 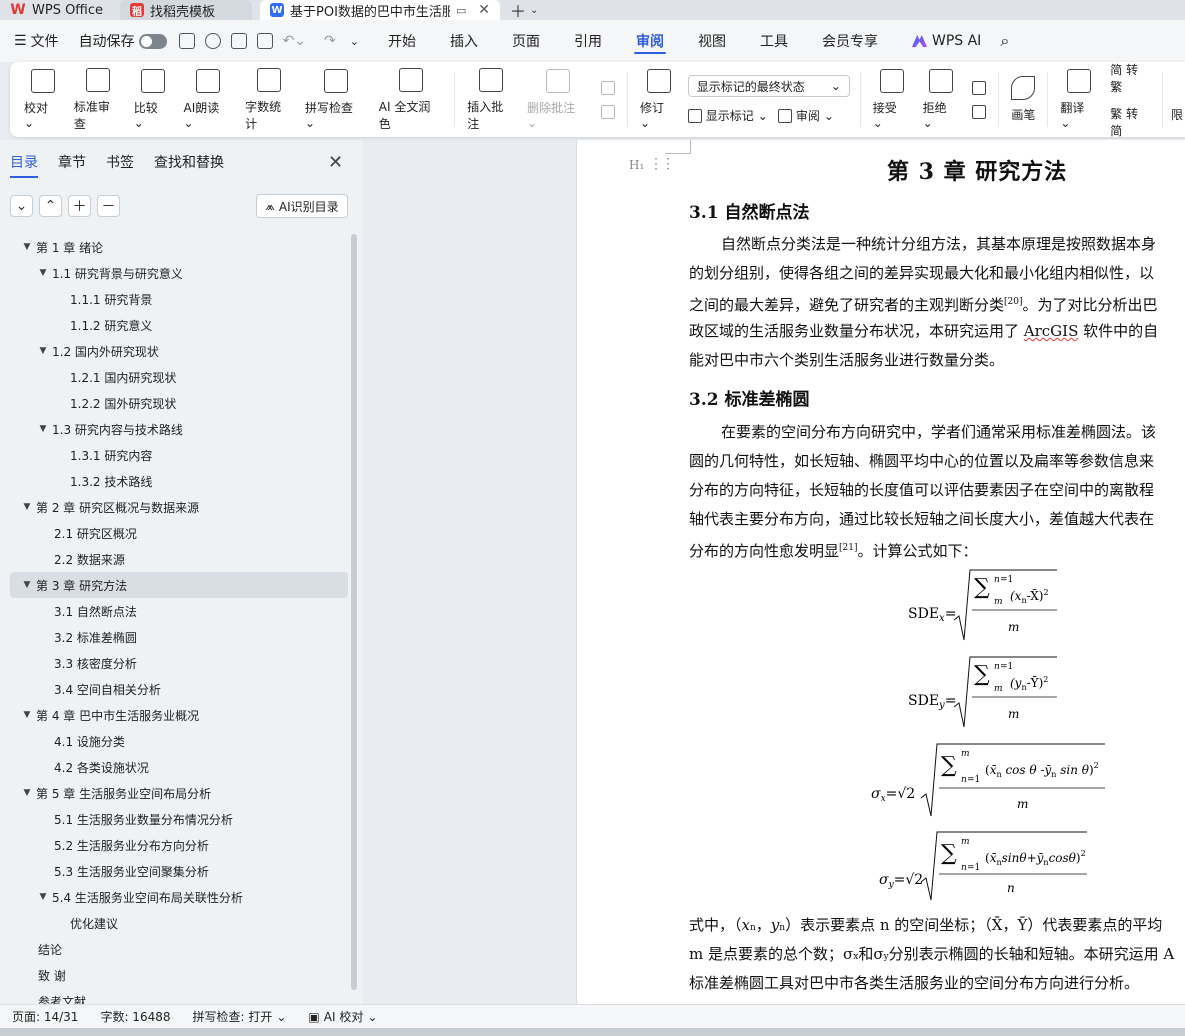 What do you see at coordinates (179, 845) in the screenshot?
I see `toc-item: 5.2 生活服务业分布方向分析` at bounding box center [179, 845].